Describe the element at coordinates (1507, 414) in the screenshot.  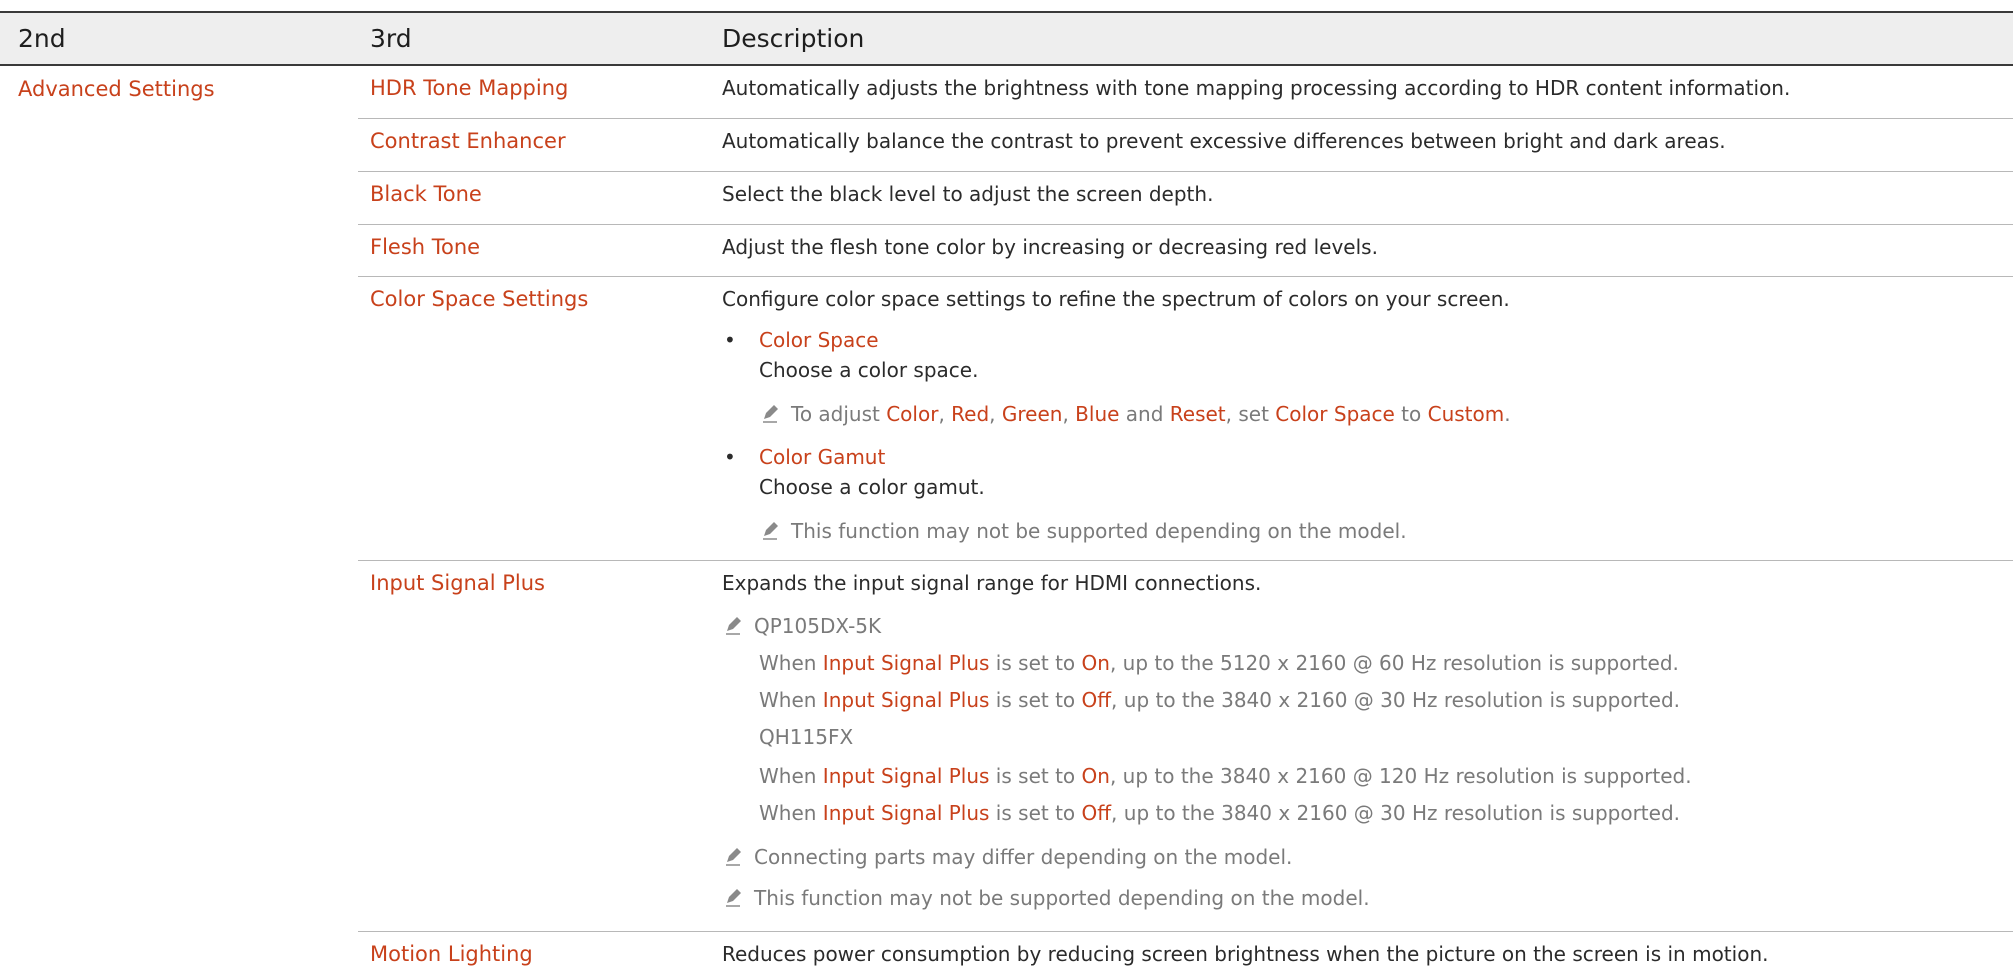
I see `note-text: .` at that location.